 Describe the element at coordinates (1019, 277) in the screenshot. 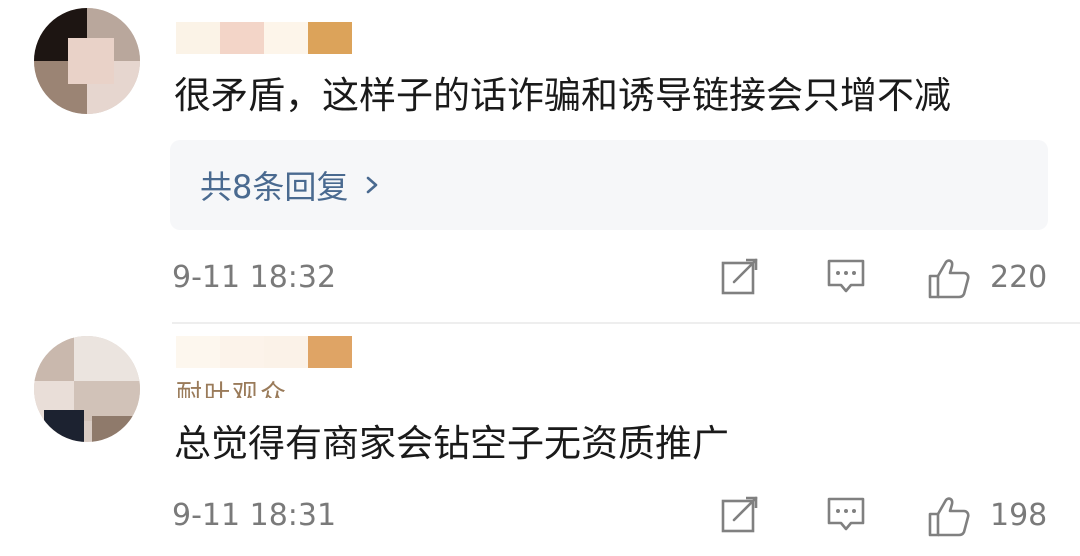

I see `like-count: 220` at that location.